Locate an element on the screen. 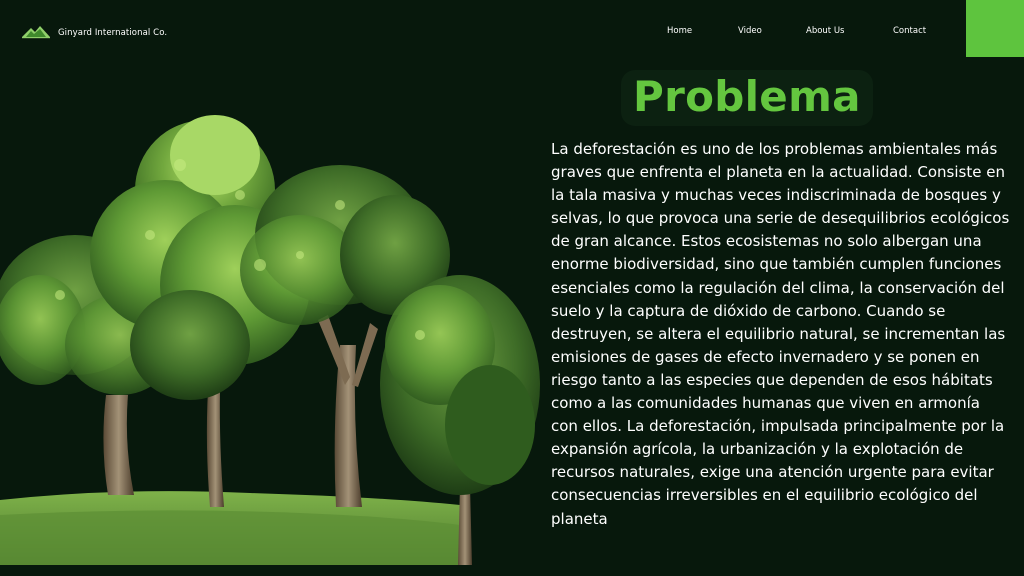 This screenshot has height=576, width=1024. nav-about-us-link: About Us is located at coordinates (825, 31).